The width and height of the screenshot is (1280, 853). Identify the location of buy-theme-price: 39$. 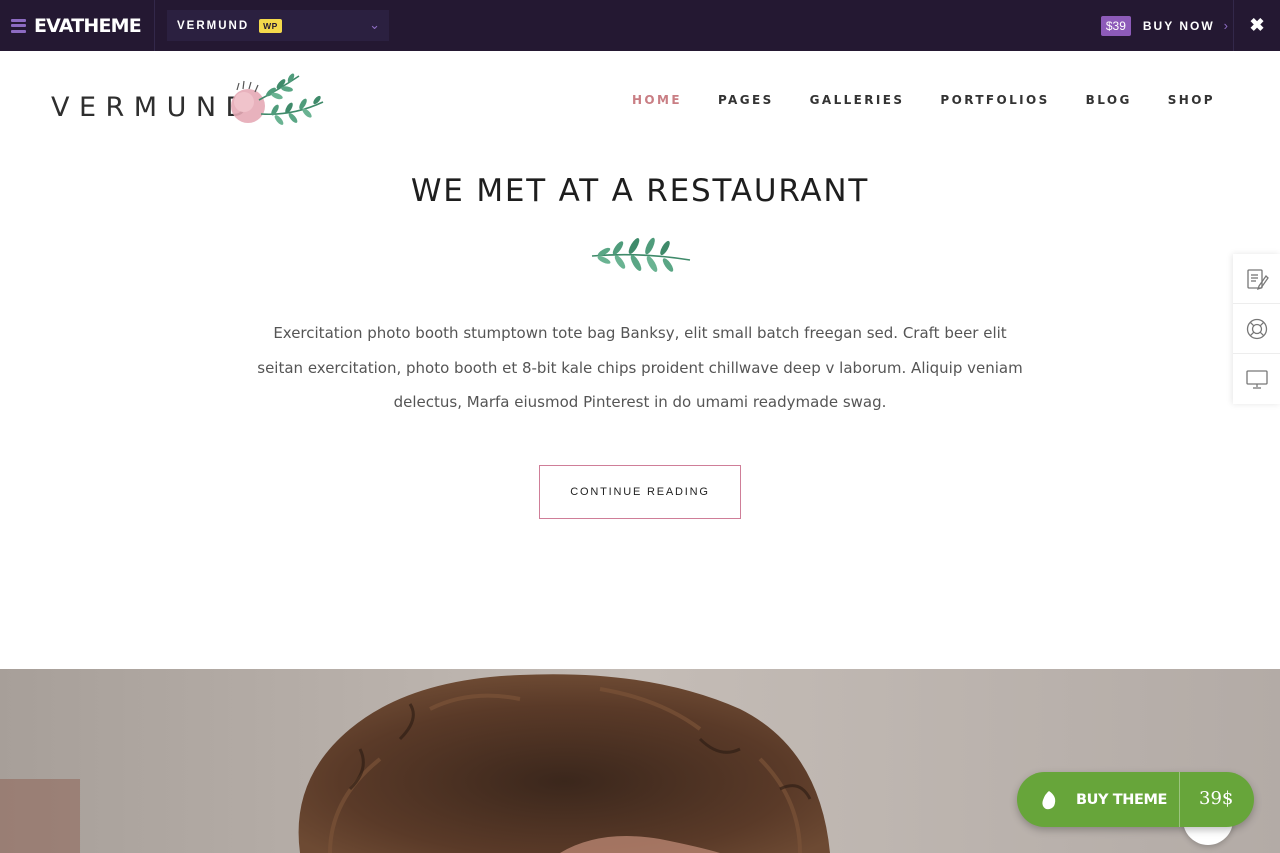
(1216, 798).